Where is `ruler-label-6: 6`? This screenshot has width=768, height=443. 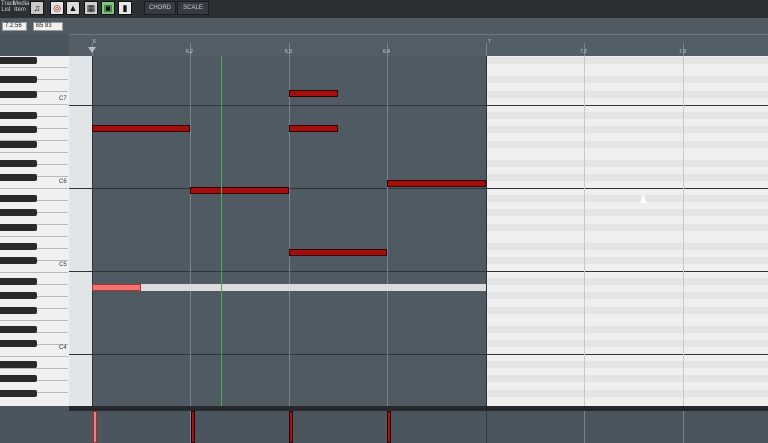
ruler-label-6: 6 is located at coordinates (94, 42).